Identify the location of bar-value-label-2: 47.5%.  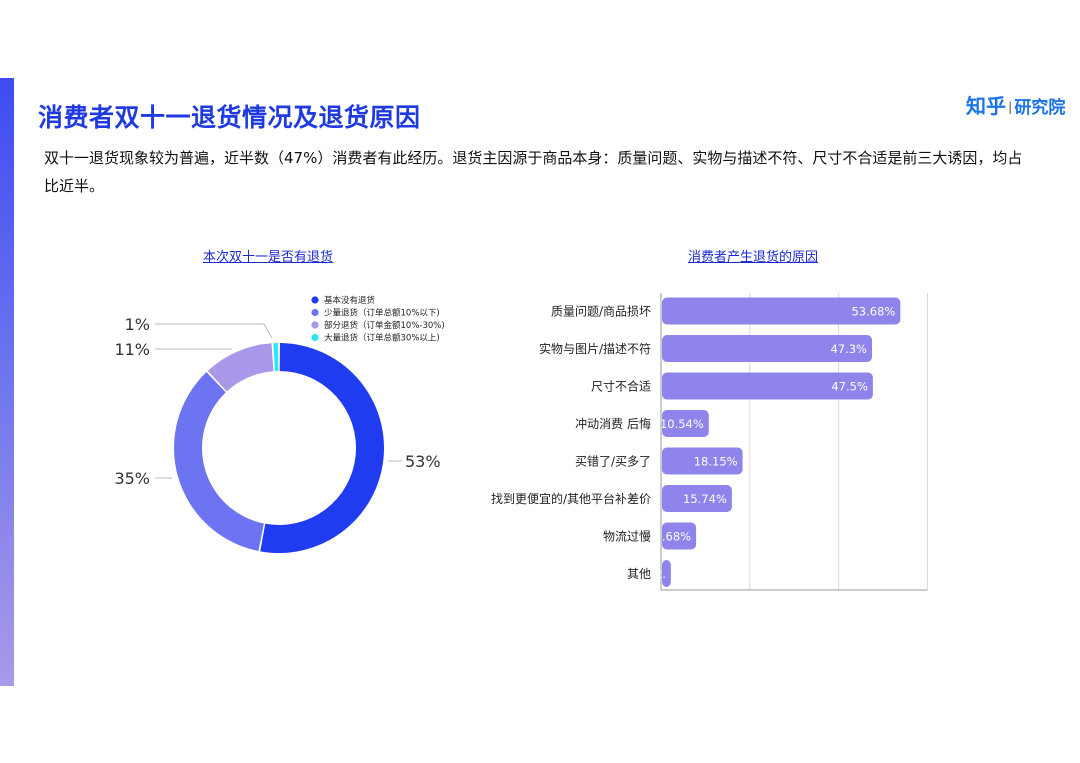
(849, 387).